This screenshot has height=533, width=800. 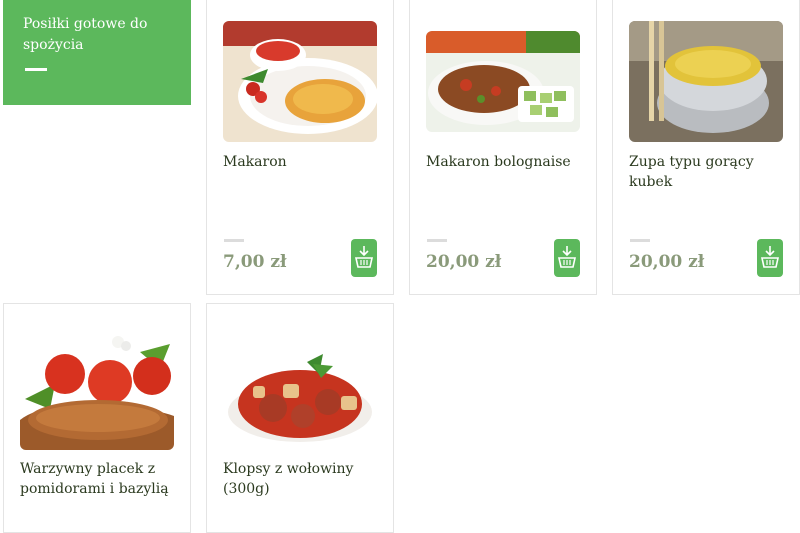 What do you see at coordinates (300, 147) in the screenshot?
I see `product-card-makaron: Makaron 7,00 zł` at bounding box center [300, 147].